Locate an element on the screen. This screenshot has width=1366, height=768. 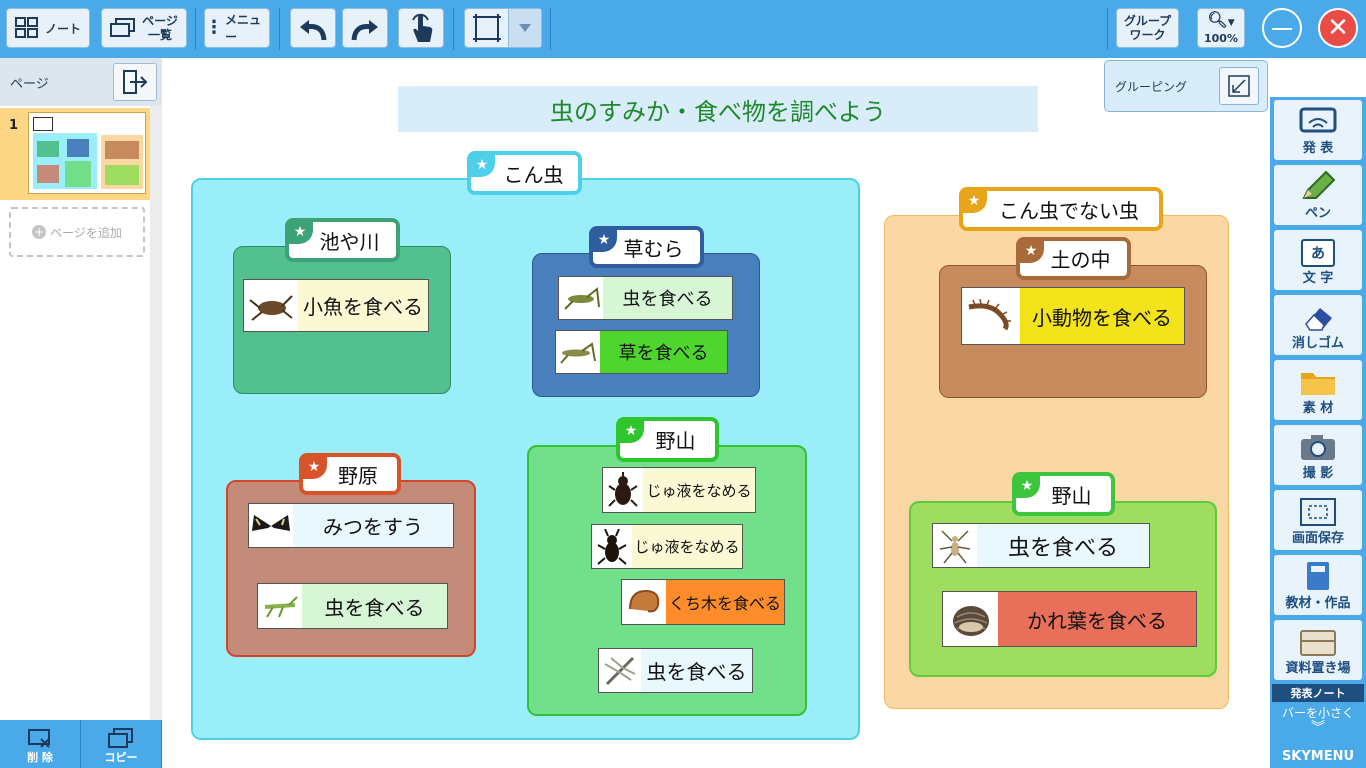
eraser-button: 消しゴム is located at coordinates (1318, 325).